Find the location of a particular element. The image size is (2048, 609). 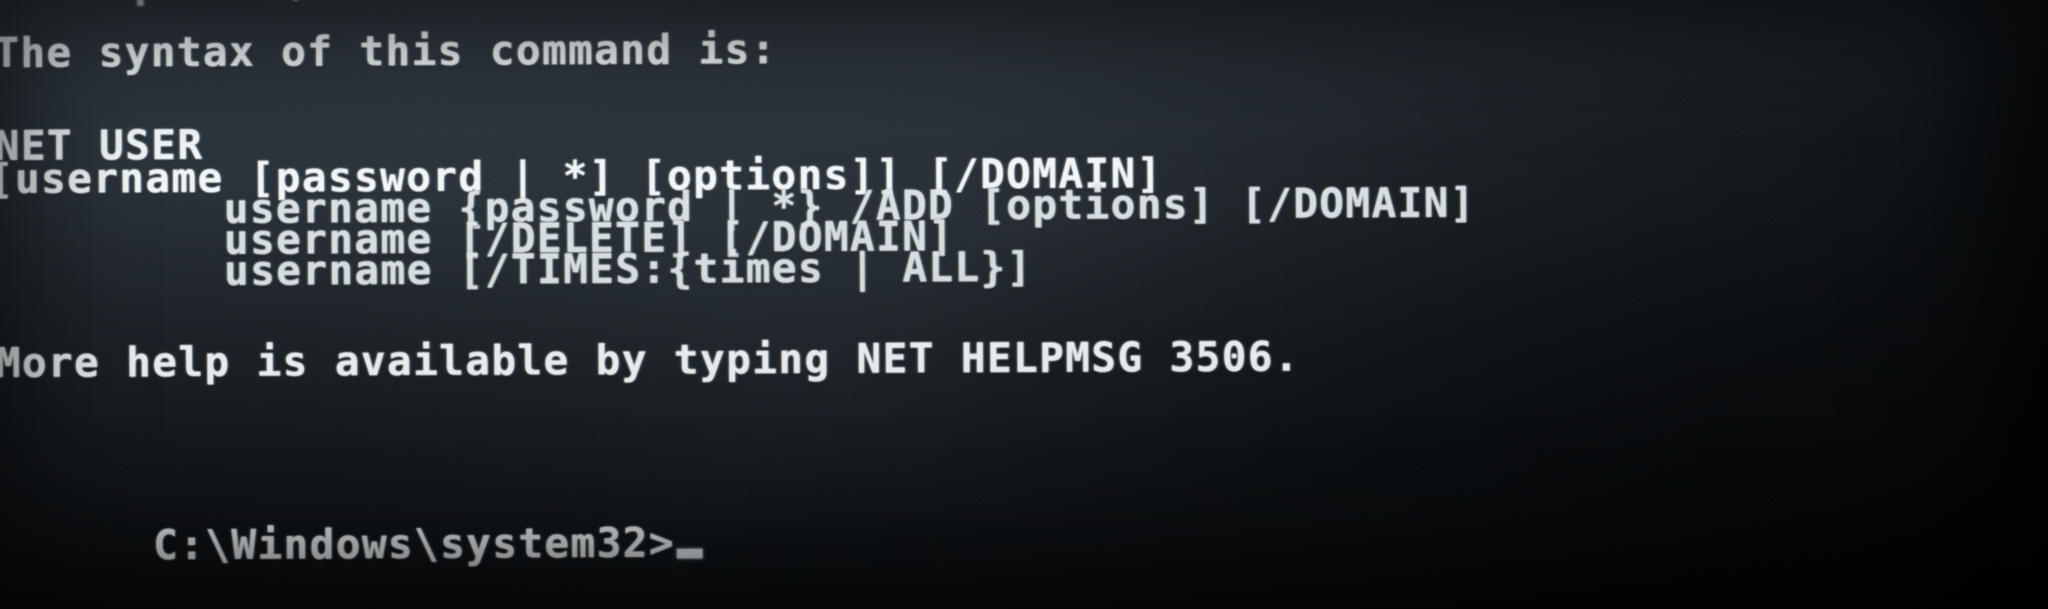

terminal-prompt-line: C:\Windows\system32> is located at coordinates (351, 545).